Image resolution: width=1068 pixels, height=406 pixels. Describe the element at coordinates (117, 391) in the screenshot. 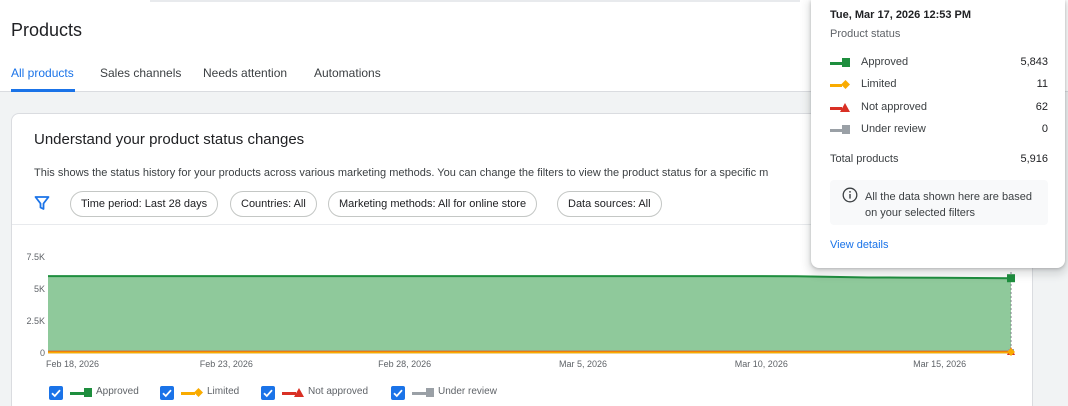

I see `legend-label: Approved` at that location.